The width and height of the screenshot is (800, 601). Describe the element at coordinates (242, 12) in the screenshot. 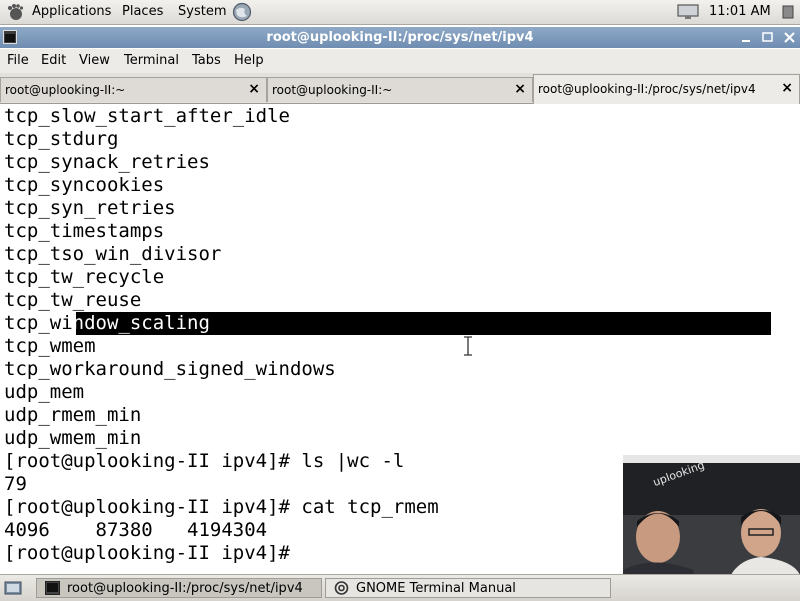

I see `web-browser-icon` at that location.